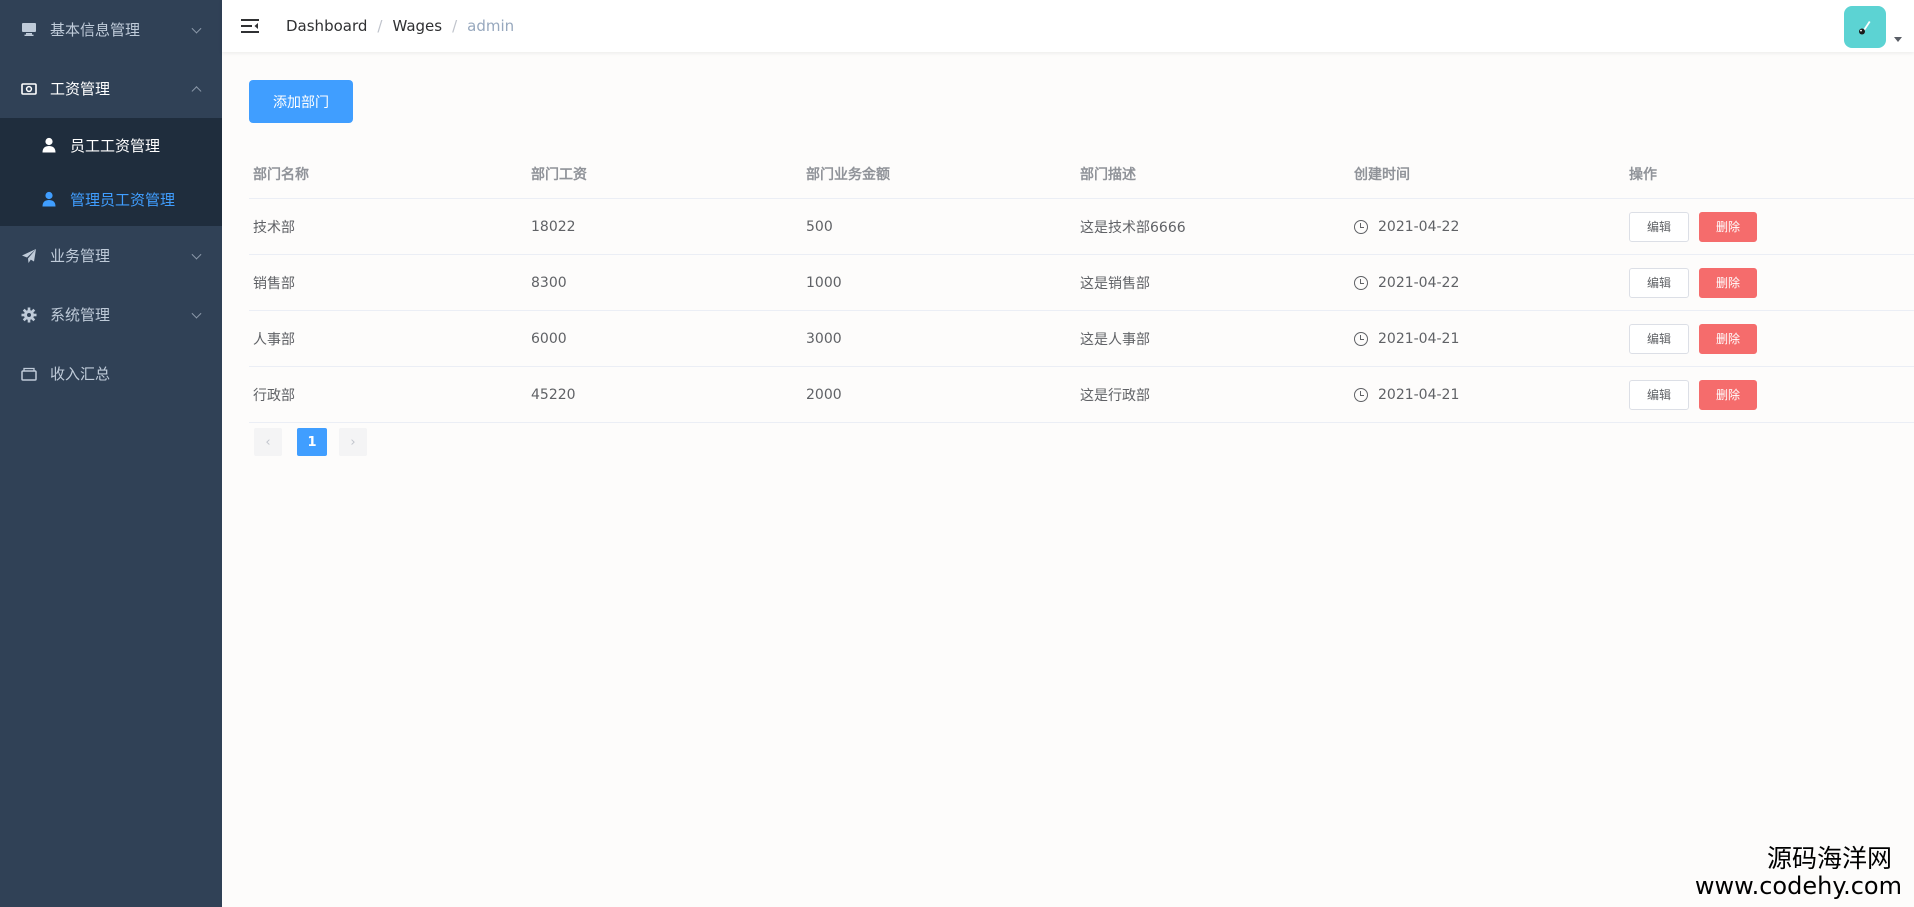 The width and height of the screenshot is (1914, 907). What do you see at coordinates (819, 226) in the screenshot?
I see `dept-amount-cell: 500` at bounding box center [819, 226].